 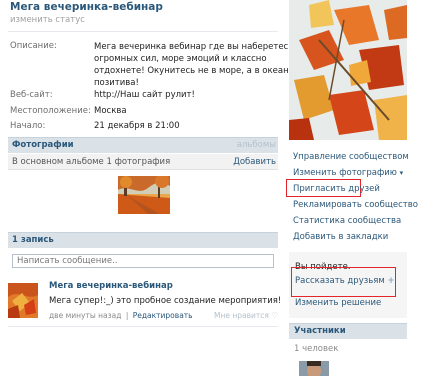 What do you see at coordinates (86, 7) in the screenshot?
I see `group-title: Мега вечеринка-вебинар` at bounding box center [86, 7].